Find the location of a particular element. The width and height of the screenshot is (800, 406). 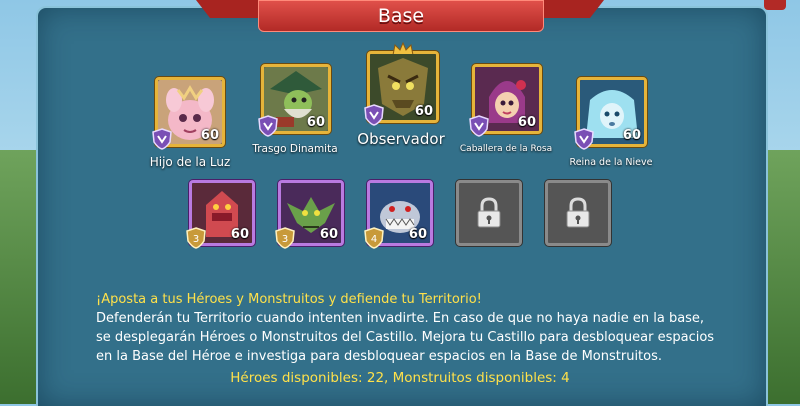

close-button is located at coordinates (775, 5).